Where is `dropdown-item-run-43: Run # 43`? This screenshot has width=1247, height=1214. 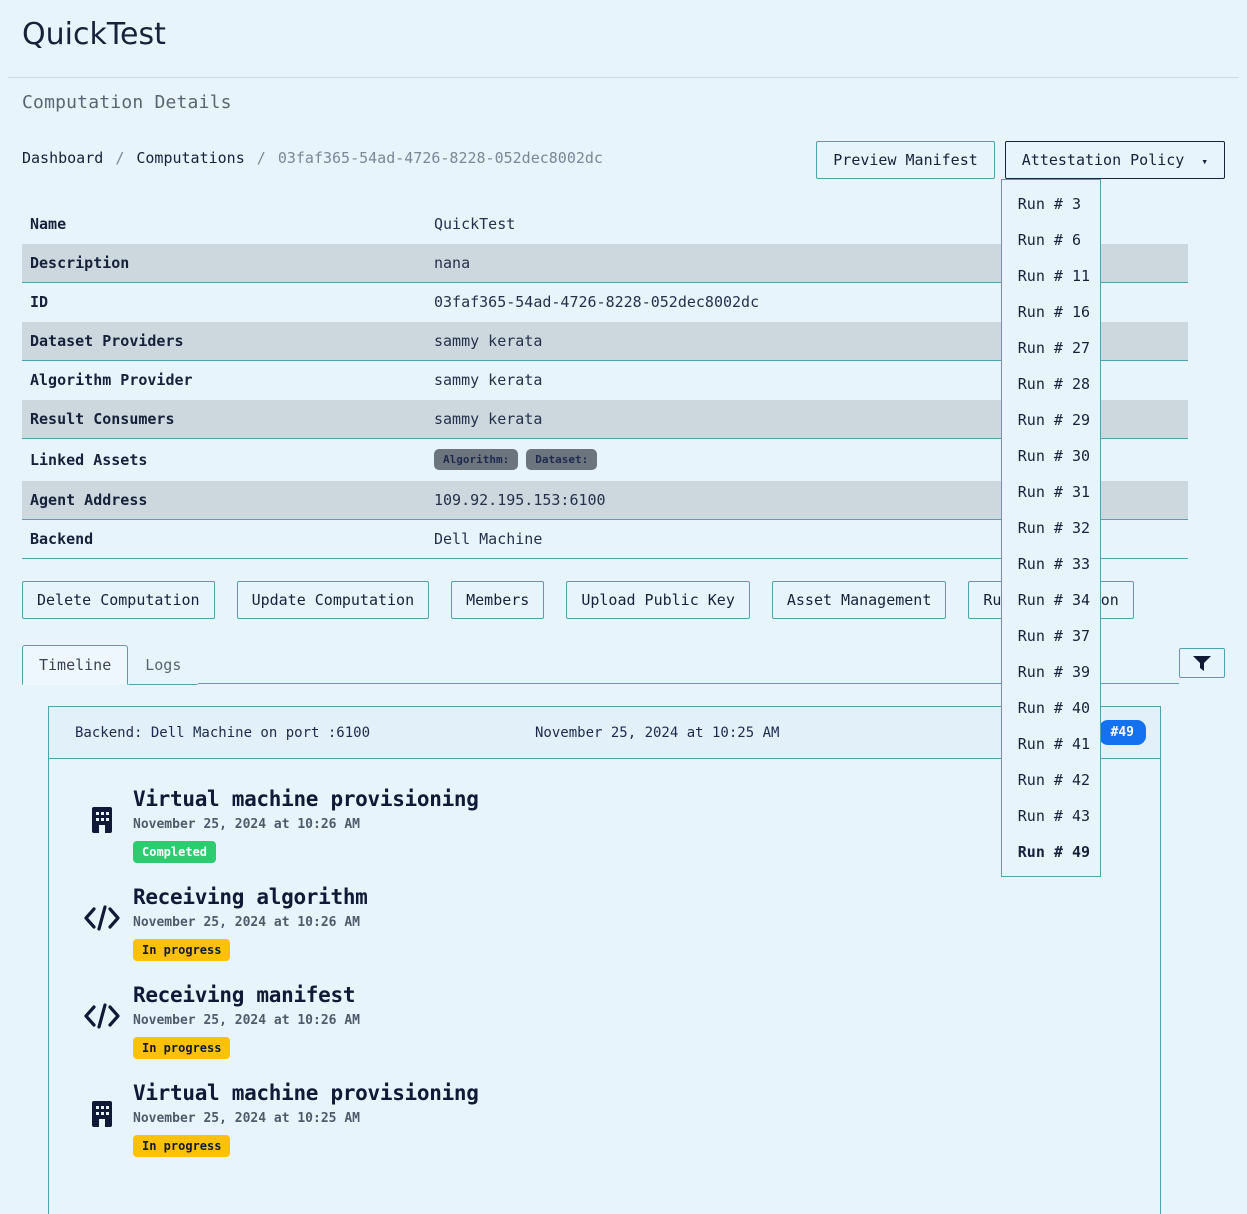 dropdown-item-run-43: Run # 43 is located at coordinates (1051, 816).